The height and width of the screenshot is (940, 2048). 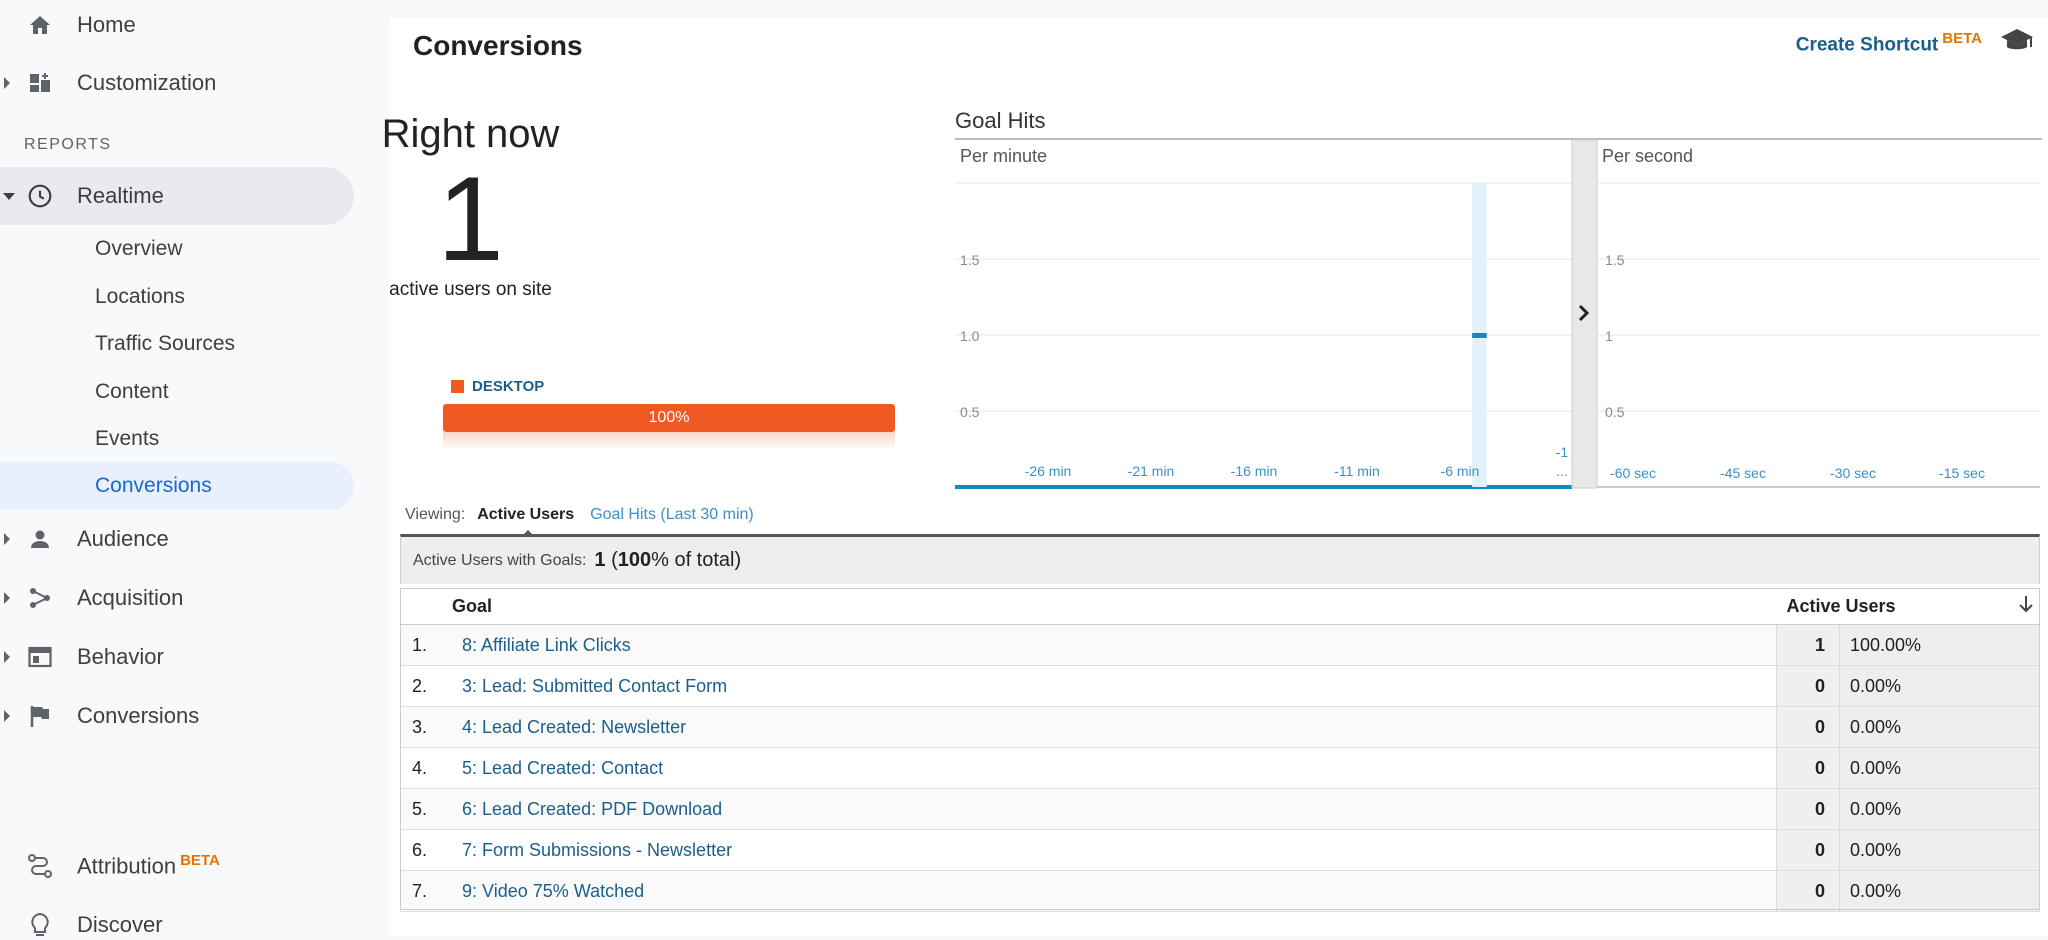 I want to click on goal-link: 4: Lead Created: Newsletter, so click(x=569, y=727).